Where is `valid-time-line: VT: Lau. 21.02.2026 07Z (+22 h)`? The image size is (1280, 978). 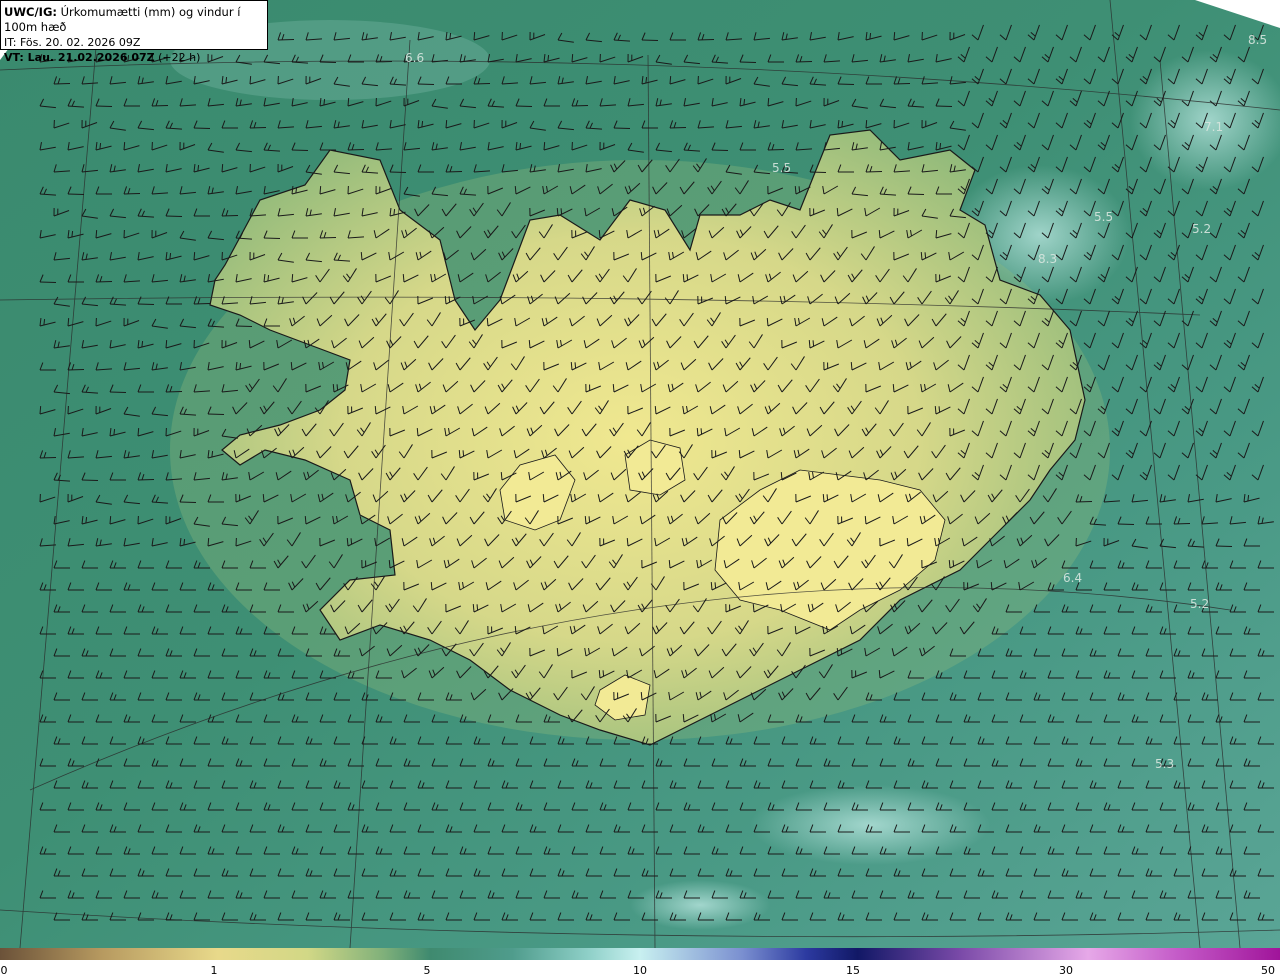 valid-time-line: VT: Lau. 21.02.2026 07Z (+22 h) is located at coordinates (134, 57).